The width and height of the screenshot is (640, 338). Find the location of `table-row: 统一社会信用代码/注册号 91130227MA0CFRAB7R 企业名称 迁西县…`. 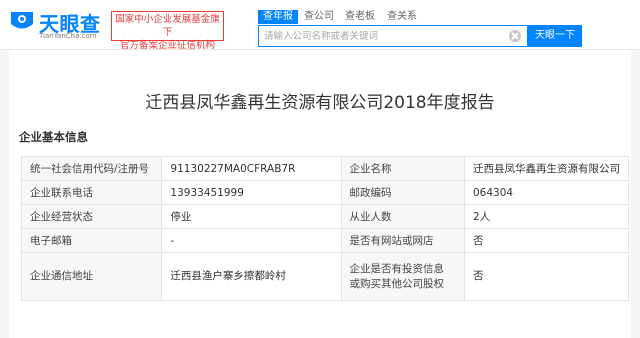

table-row: 统一社会信用代码/注册号 91130227MA0CFRAB7R 企业名称 迁西县… is located at coordinates (325, 168).